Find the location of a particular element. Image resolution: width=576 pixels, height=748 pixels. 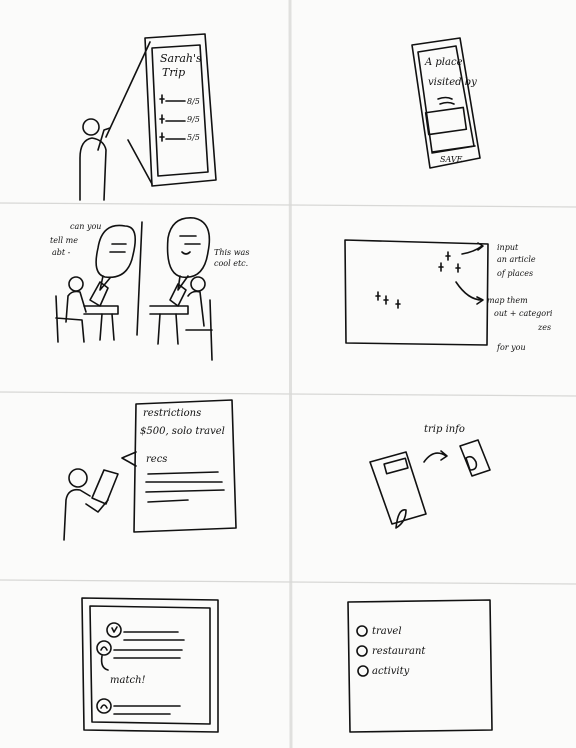

date-label: 9/5 is located at coordinates (193, 119).